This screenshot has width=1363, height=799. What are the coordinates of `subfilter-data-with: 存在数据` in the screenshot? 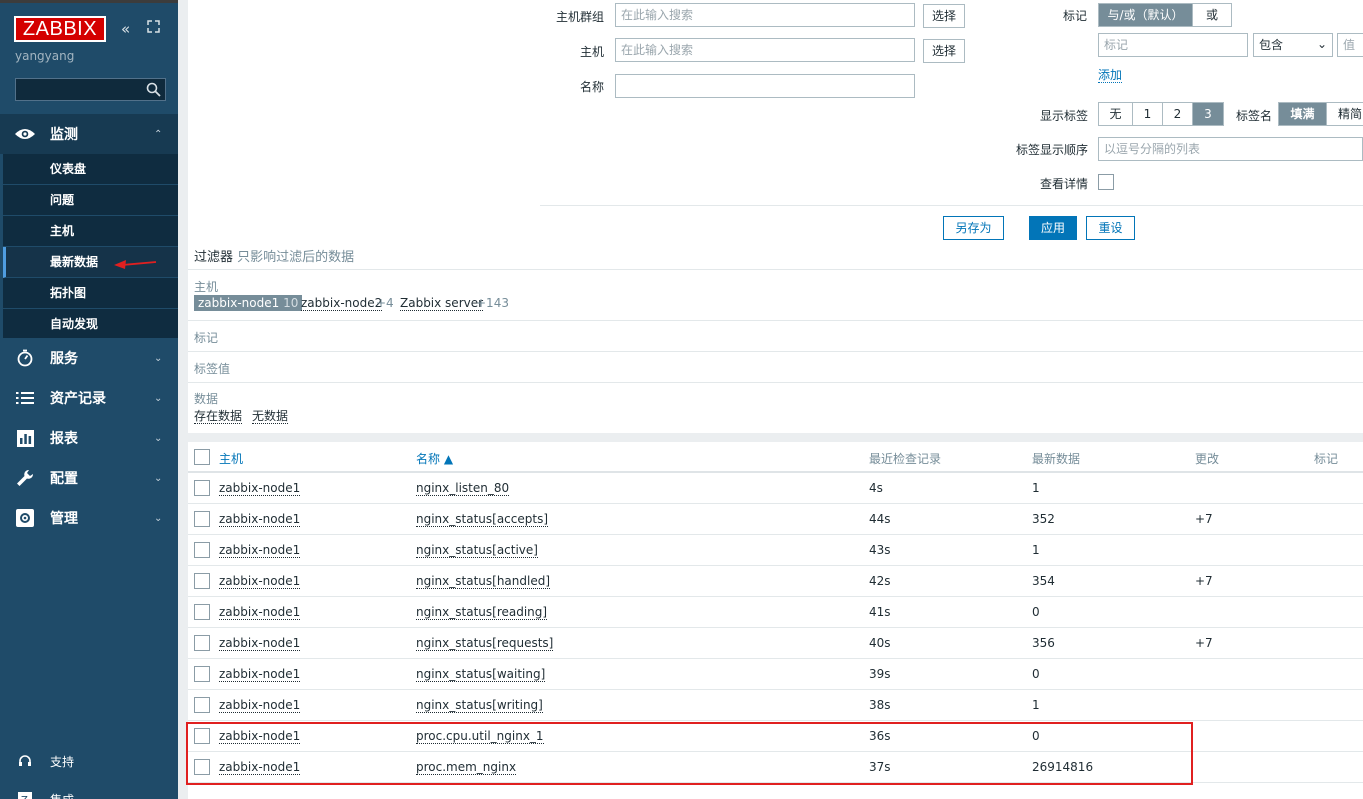 It's located at (218, 416).